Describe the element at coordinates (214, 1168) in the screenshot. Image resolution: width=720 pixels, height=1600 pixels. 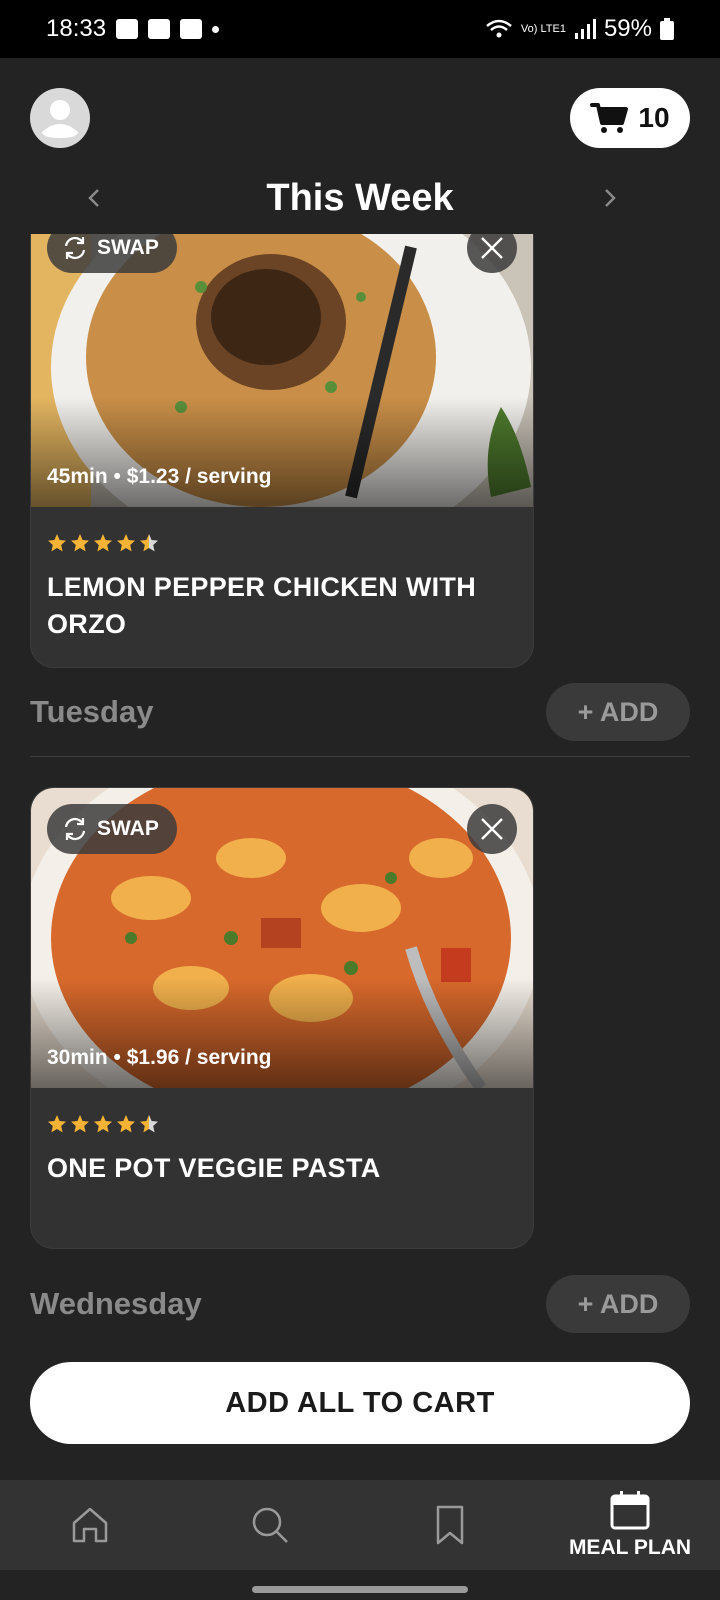
I see `meal-title: ONE POT VEGGIE PASTA` at that location.